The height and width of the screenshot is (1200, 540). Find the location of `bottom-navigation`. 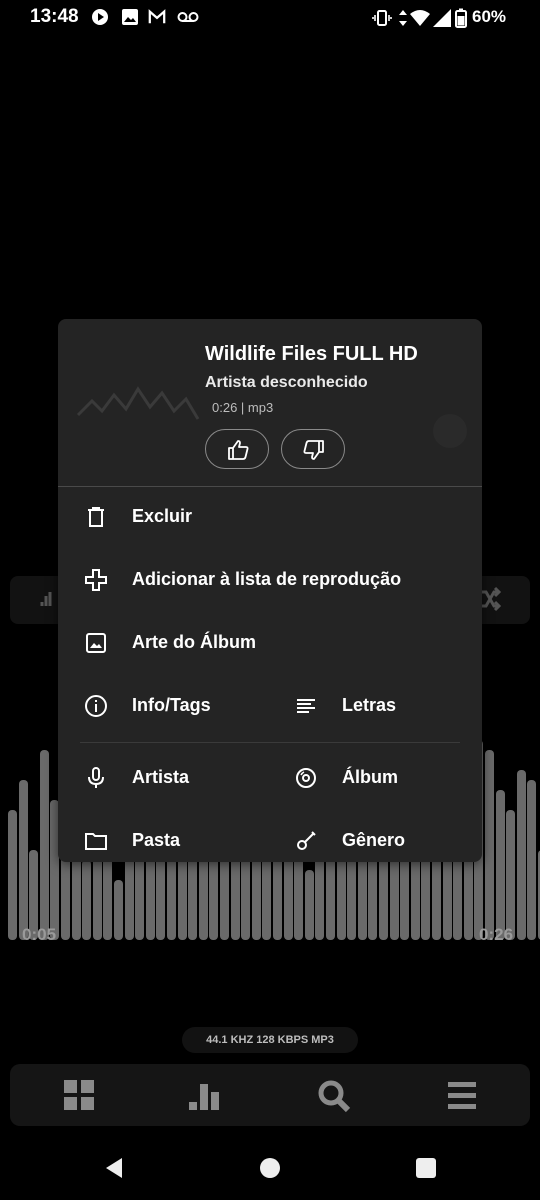

bottom-navigation is located at coordinates (270, 1095).